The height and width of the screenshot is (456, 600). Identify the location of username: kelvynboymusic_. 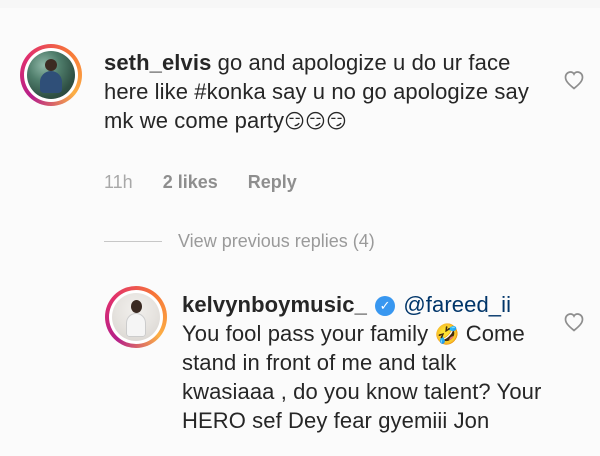
(274, 304).